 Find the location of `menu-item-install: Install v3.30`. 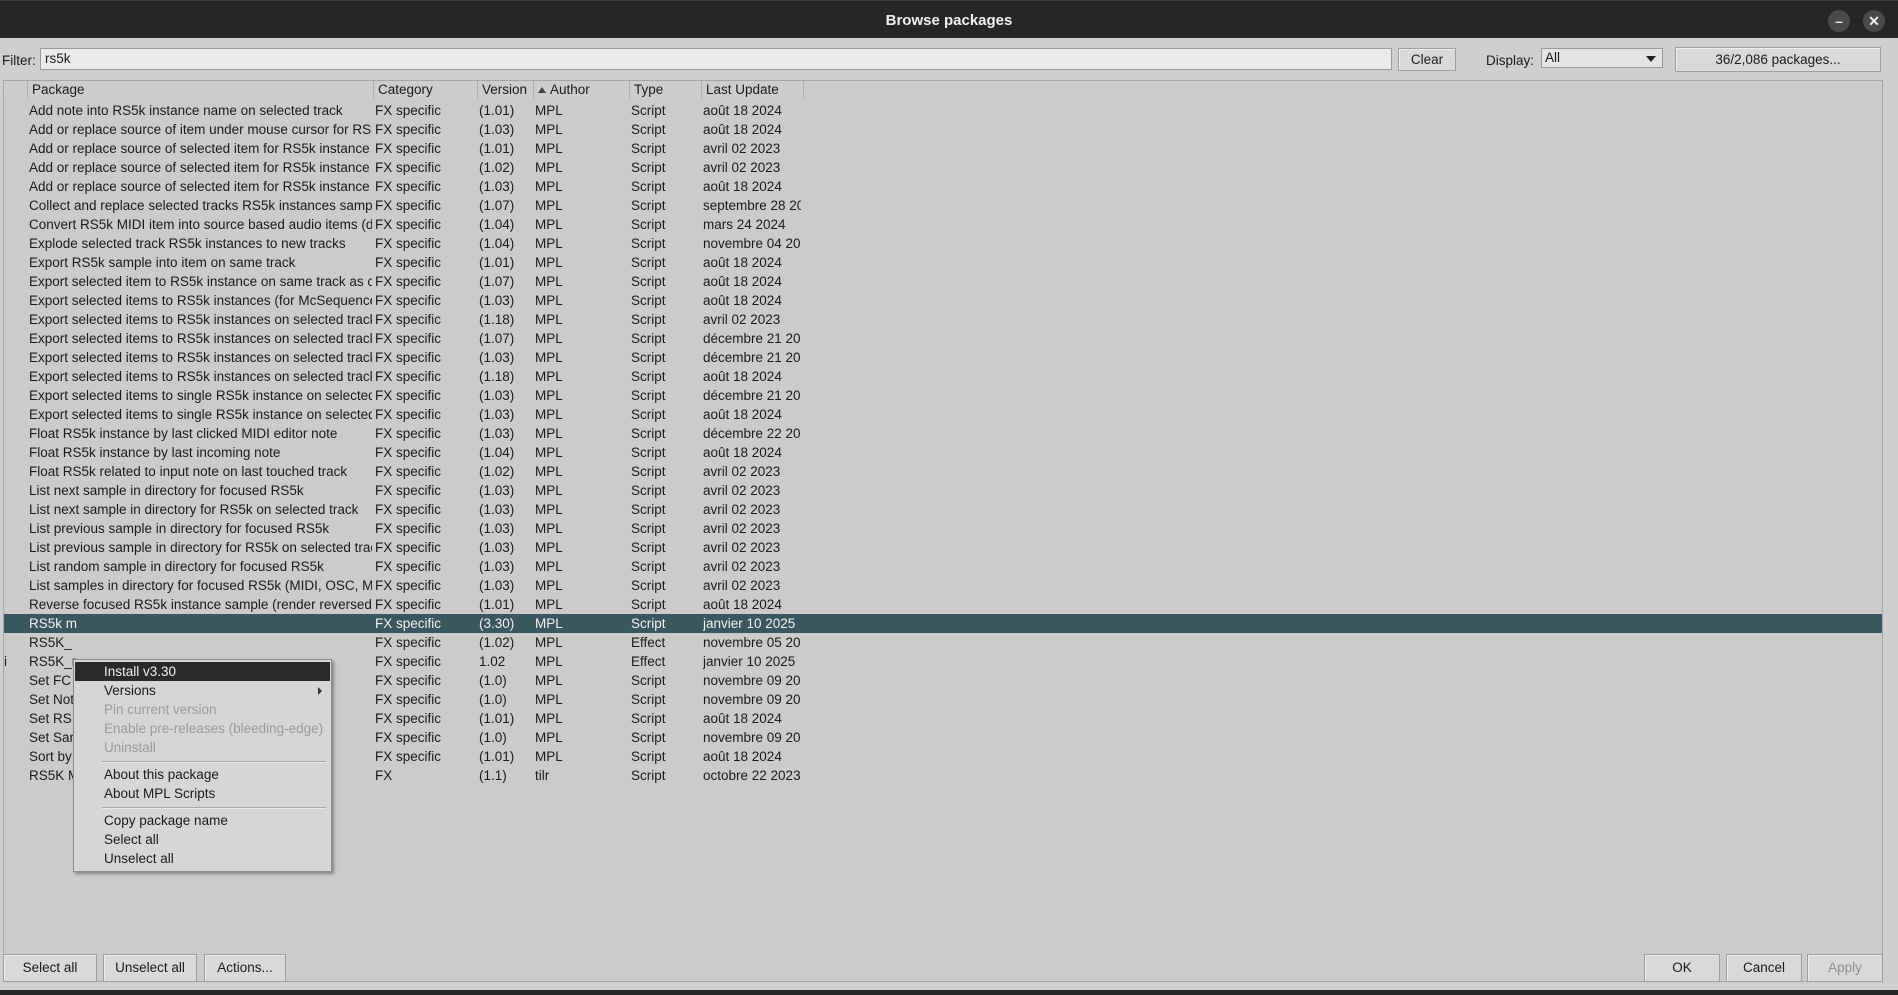

menu-item-install: Install v3.30 is located at coordinates (202, 671).